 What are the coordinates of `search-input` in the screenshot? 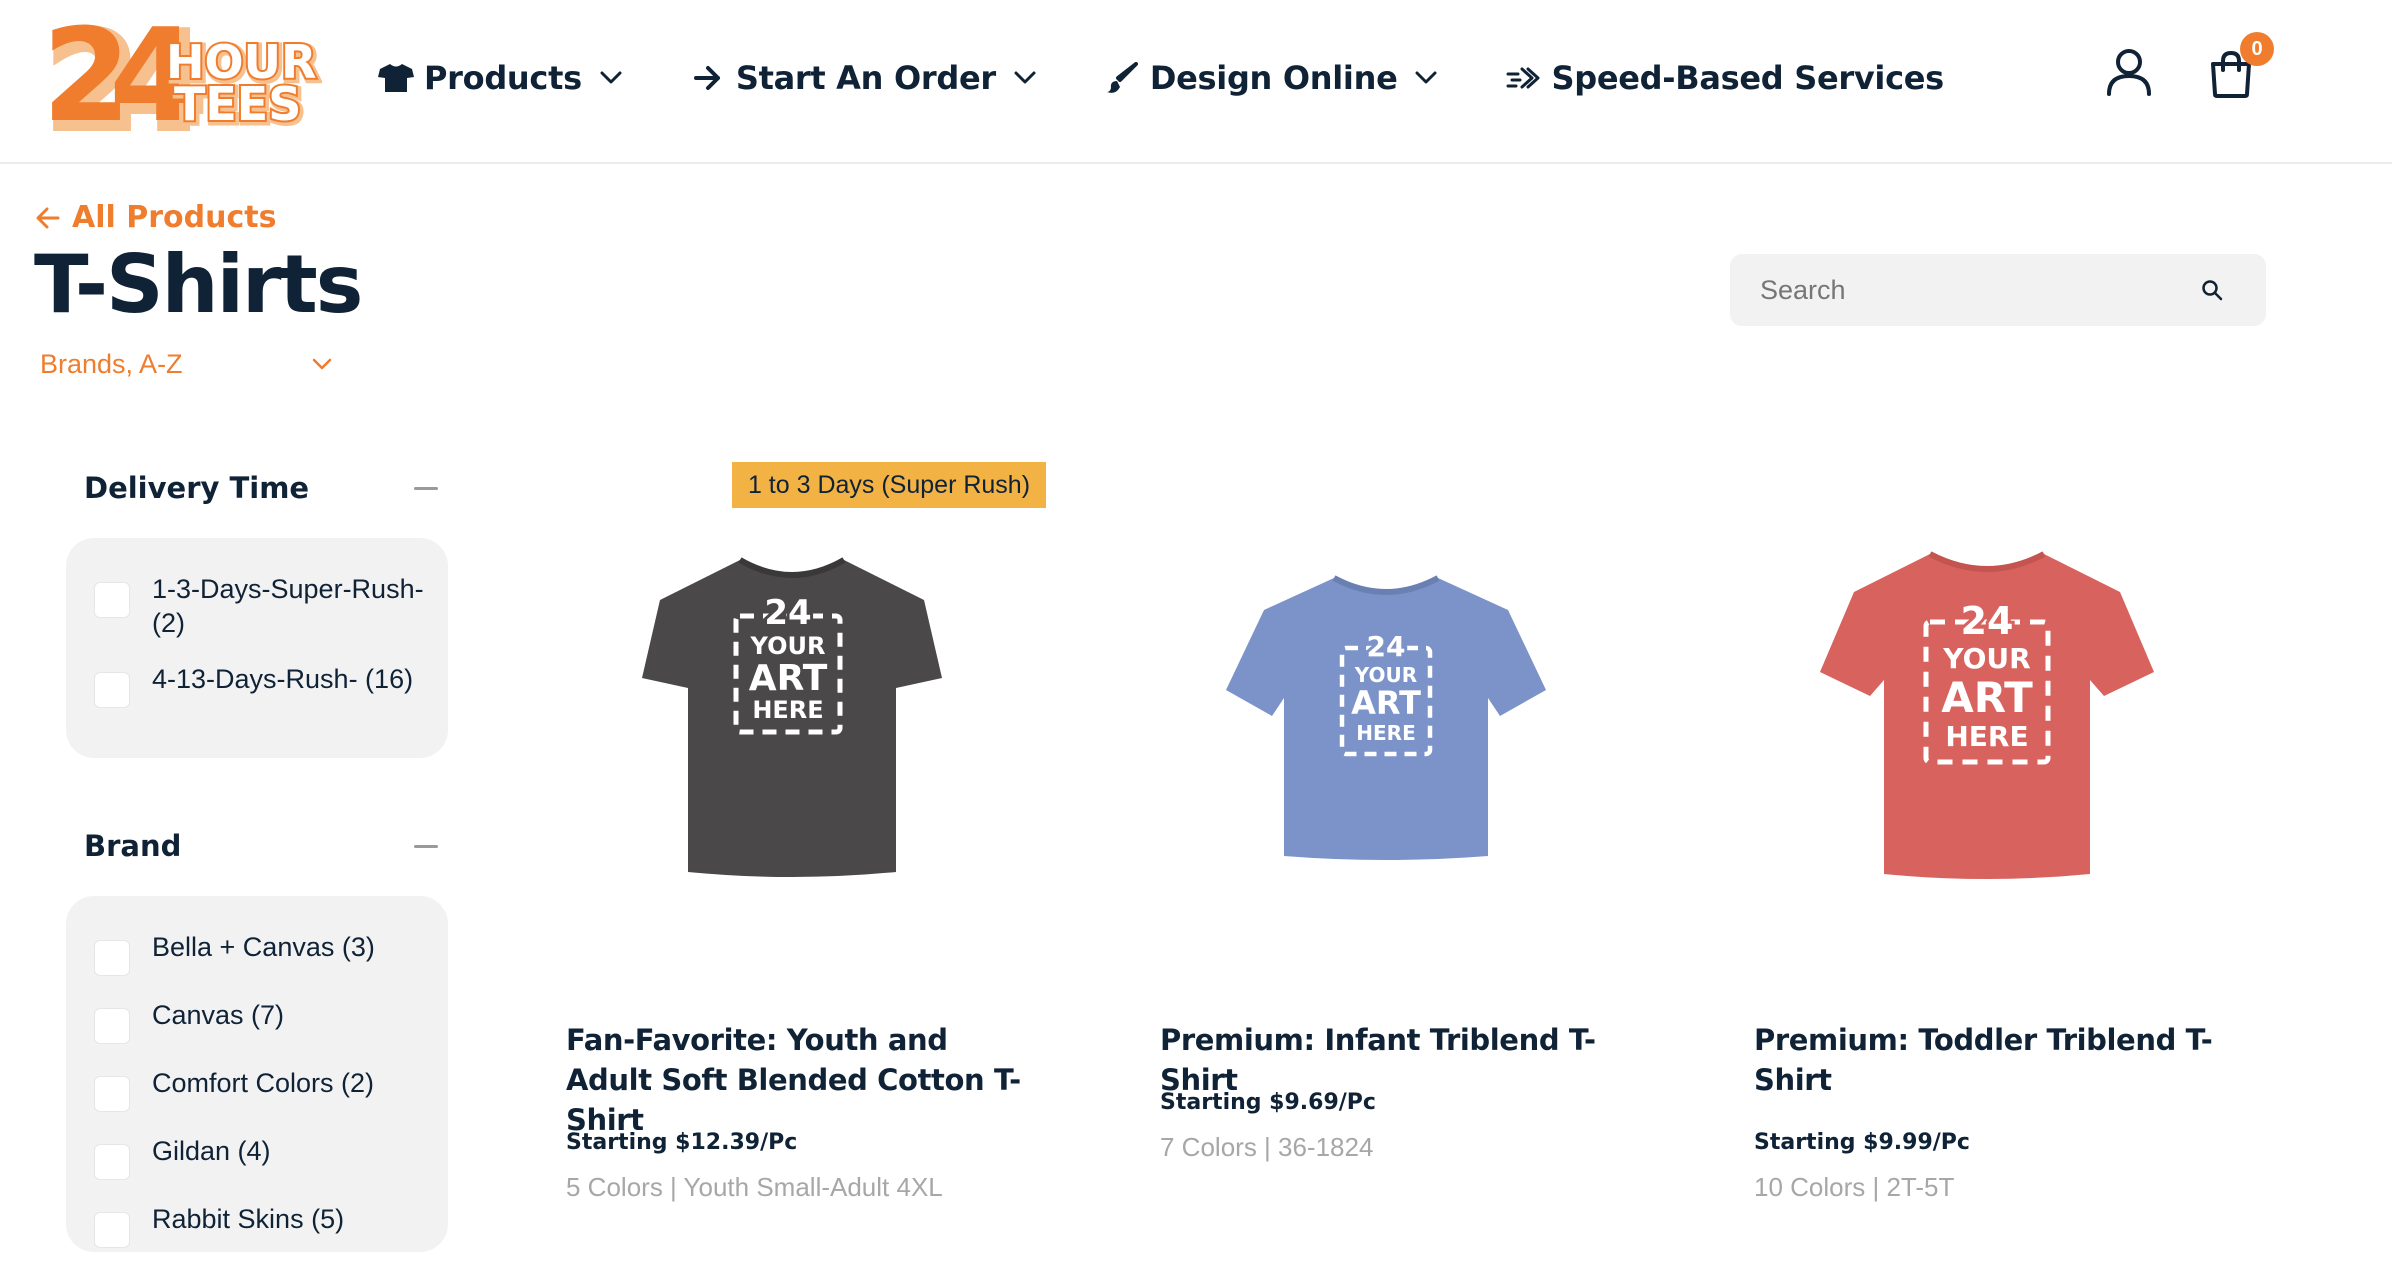 It's located at (1961, 290).